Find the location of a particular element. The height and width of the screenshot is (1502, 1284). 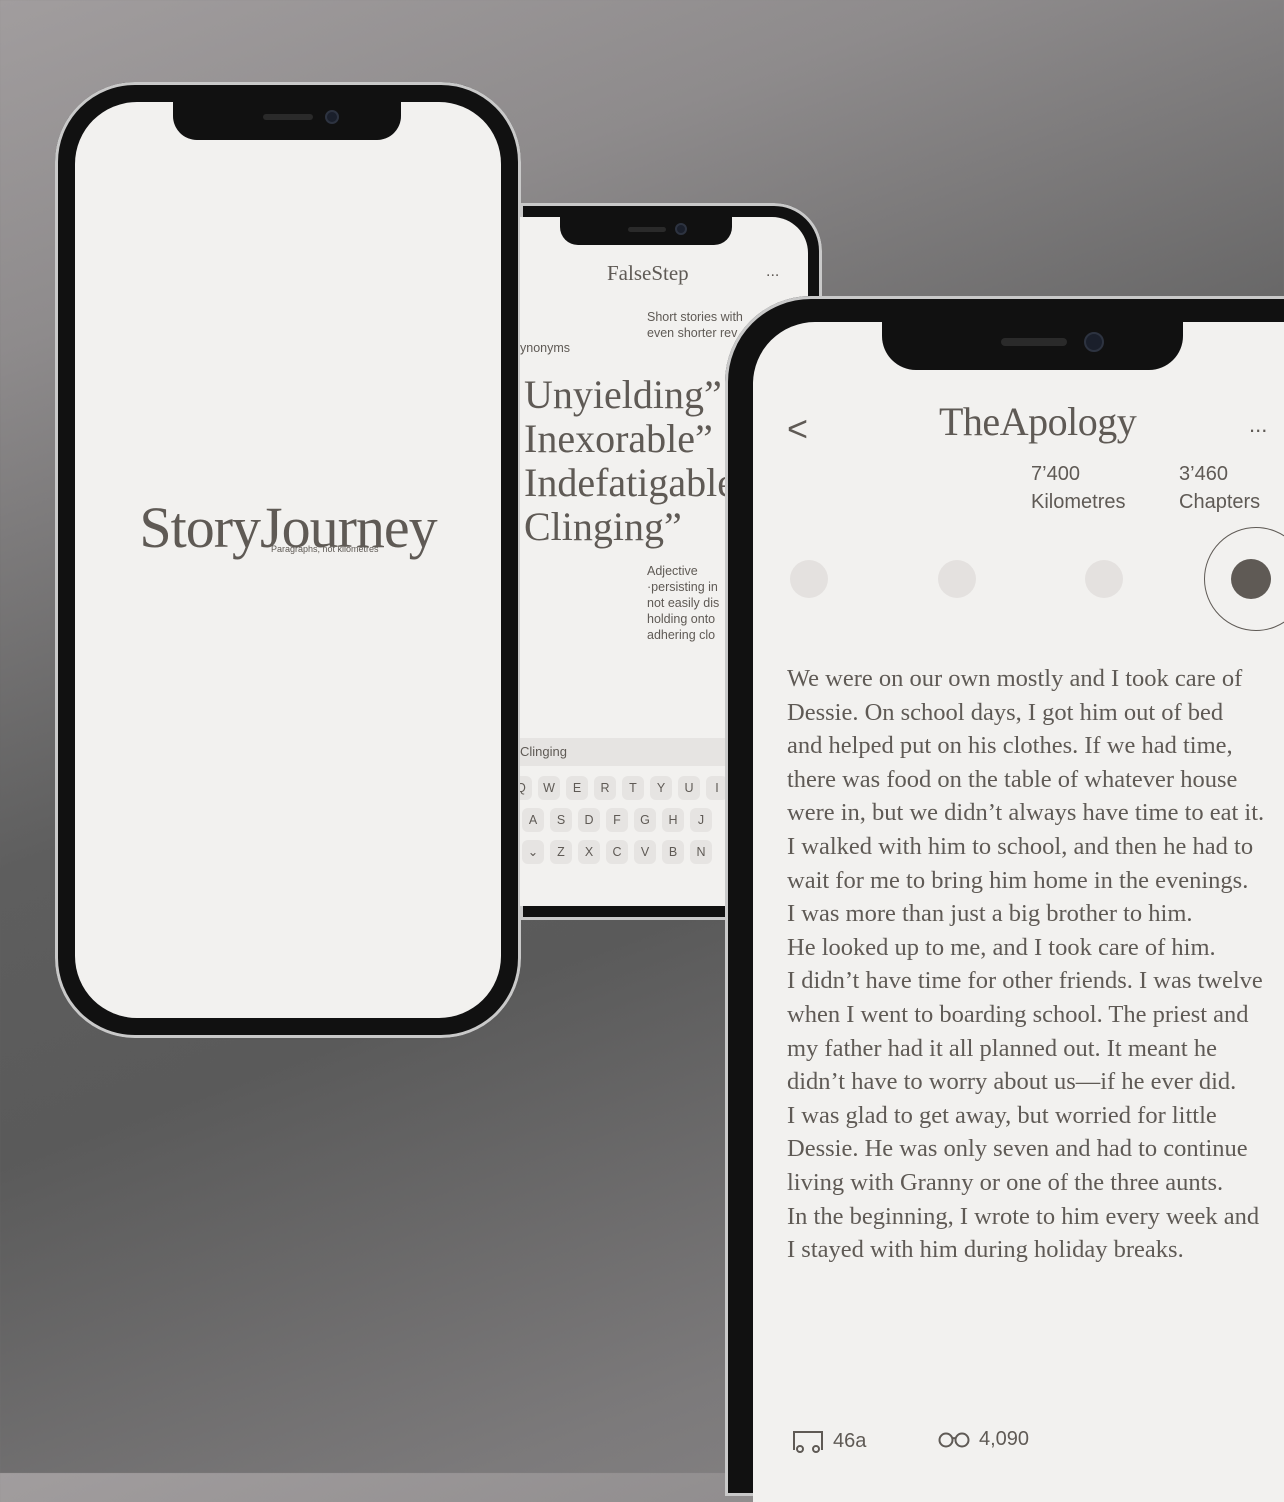

key: V is located at coordinates (645, 852).